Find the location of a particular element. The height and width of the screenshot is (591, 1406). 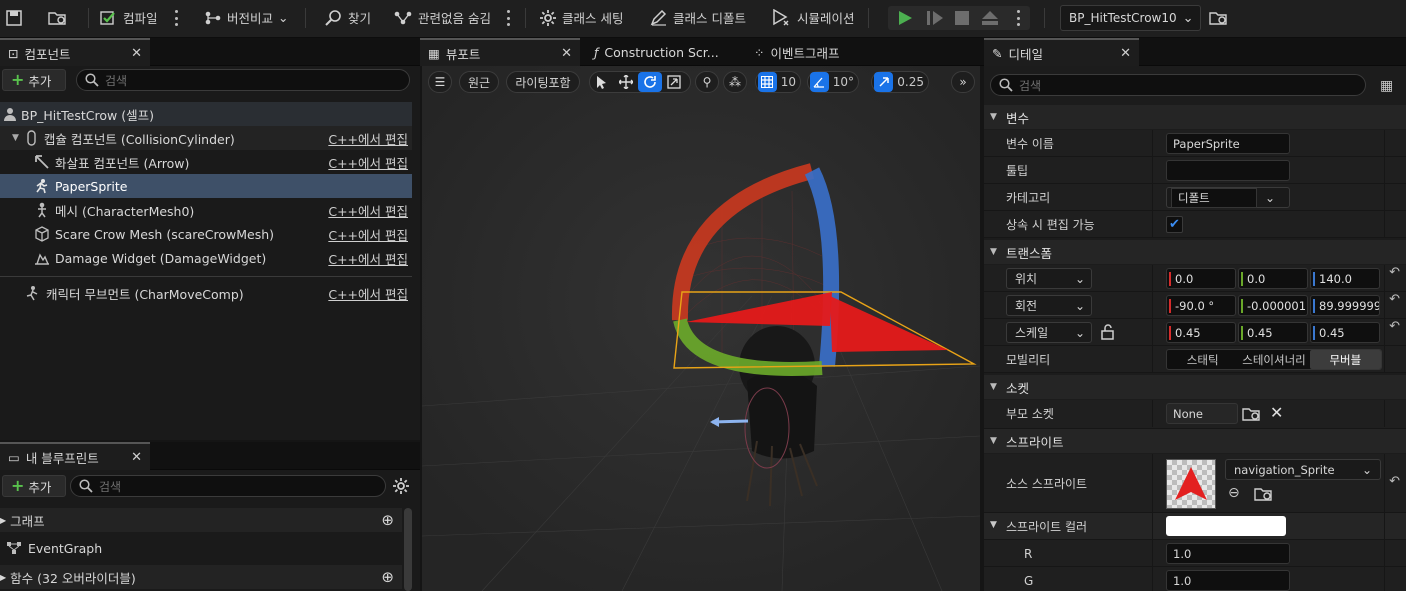

rotation-snap-group: 10° is located at coordinates (833, 82).